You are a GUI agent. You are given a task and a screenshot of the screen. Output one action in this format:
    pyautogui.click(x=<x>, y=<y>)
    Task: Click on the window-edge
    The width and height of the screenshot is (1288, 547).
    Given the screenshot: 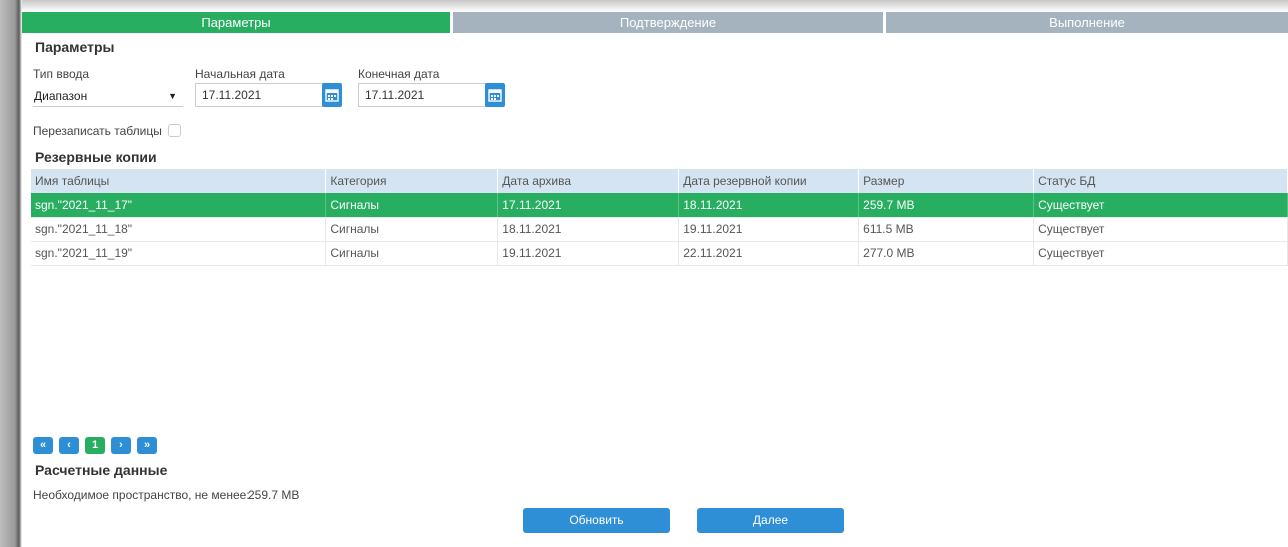 What is the action you would take?
    pyautogui.click(x=11, y=273)
    